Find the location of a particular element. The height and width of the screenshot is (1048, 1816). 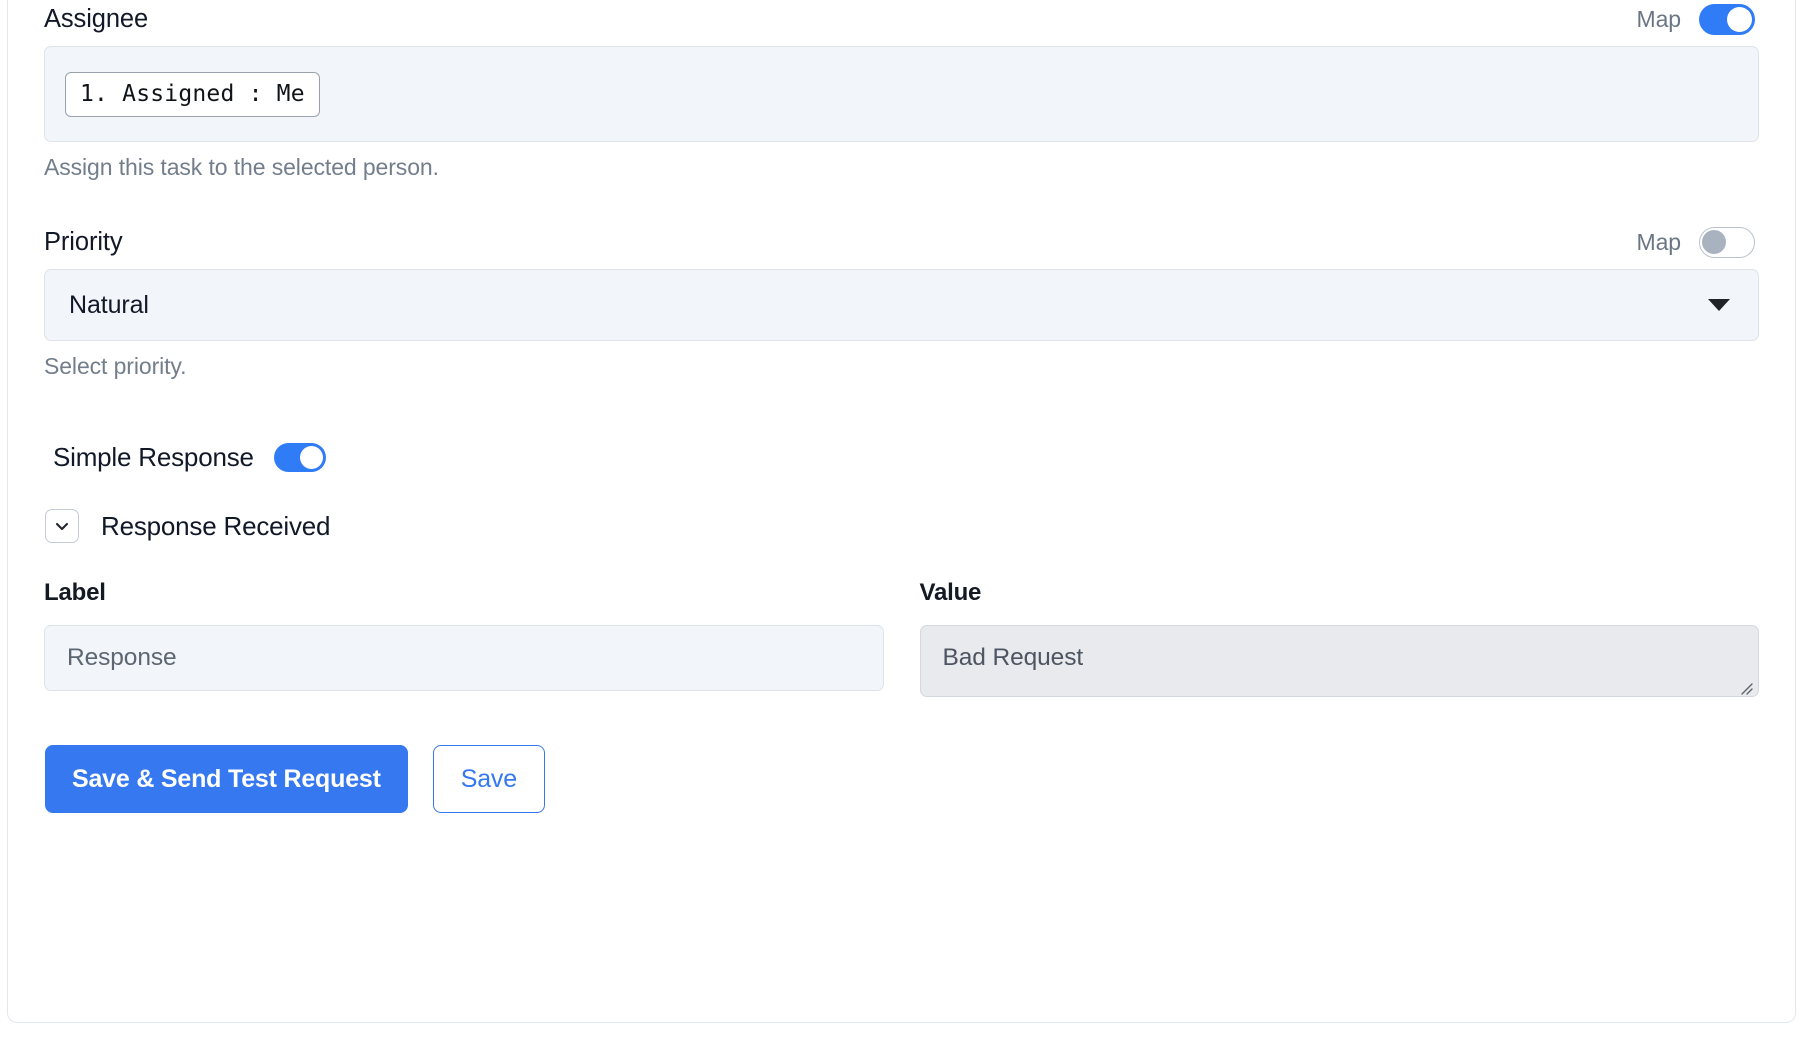

simple-response-toggle is located at coordinates (299, 457).